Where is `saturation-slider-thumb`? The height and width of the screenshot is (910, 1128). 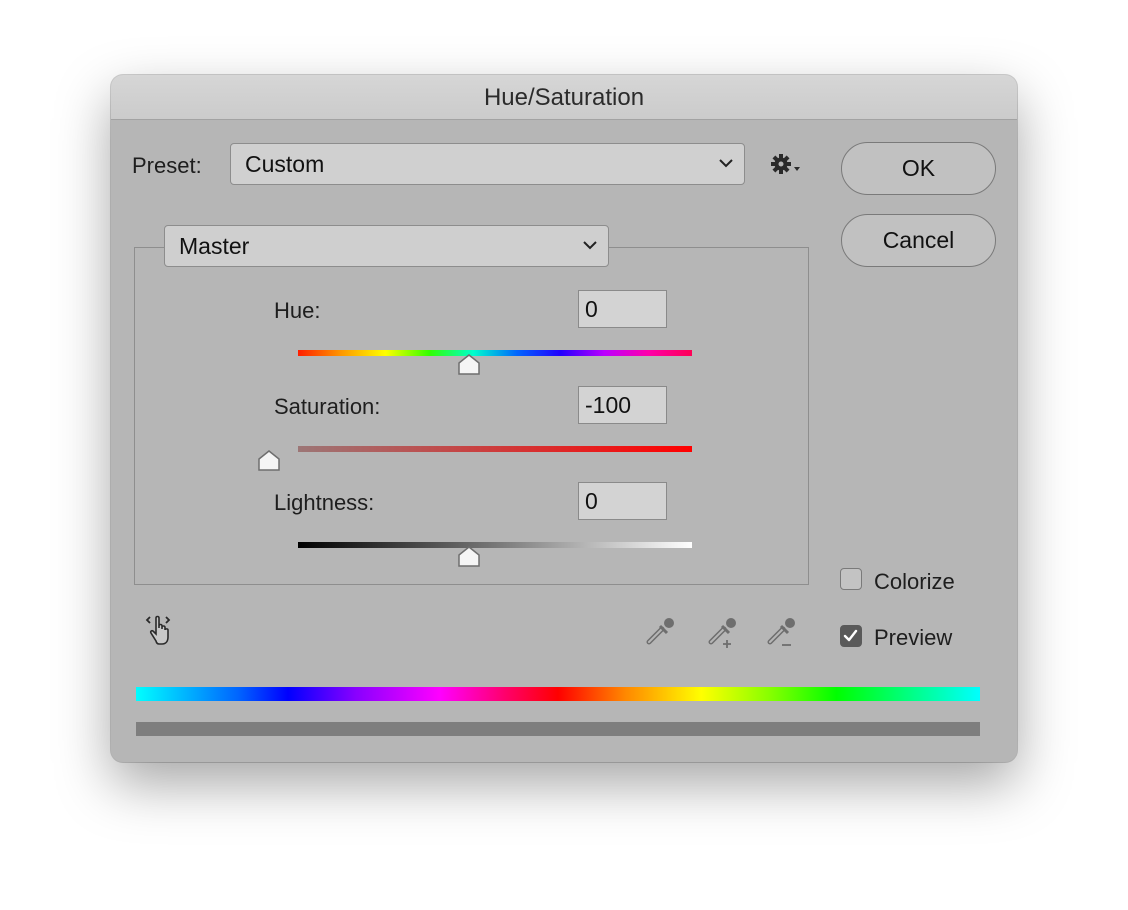 saturation-slider-thumb is located at coordinates (269, 461).